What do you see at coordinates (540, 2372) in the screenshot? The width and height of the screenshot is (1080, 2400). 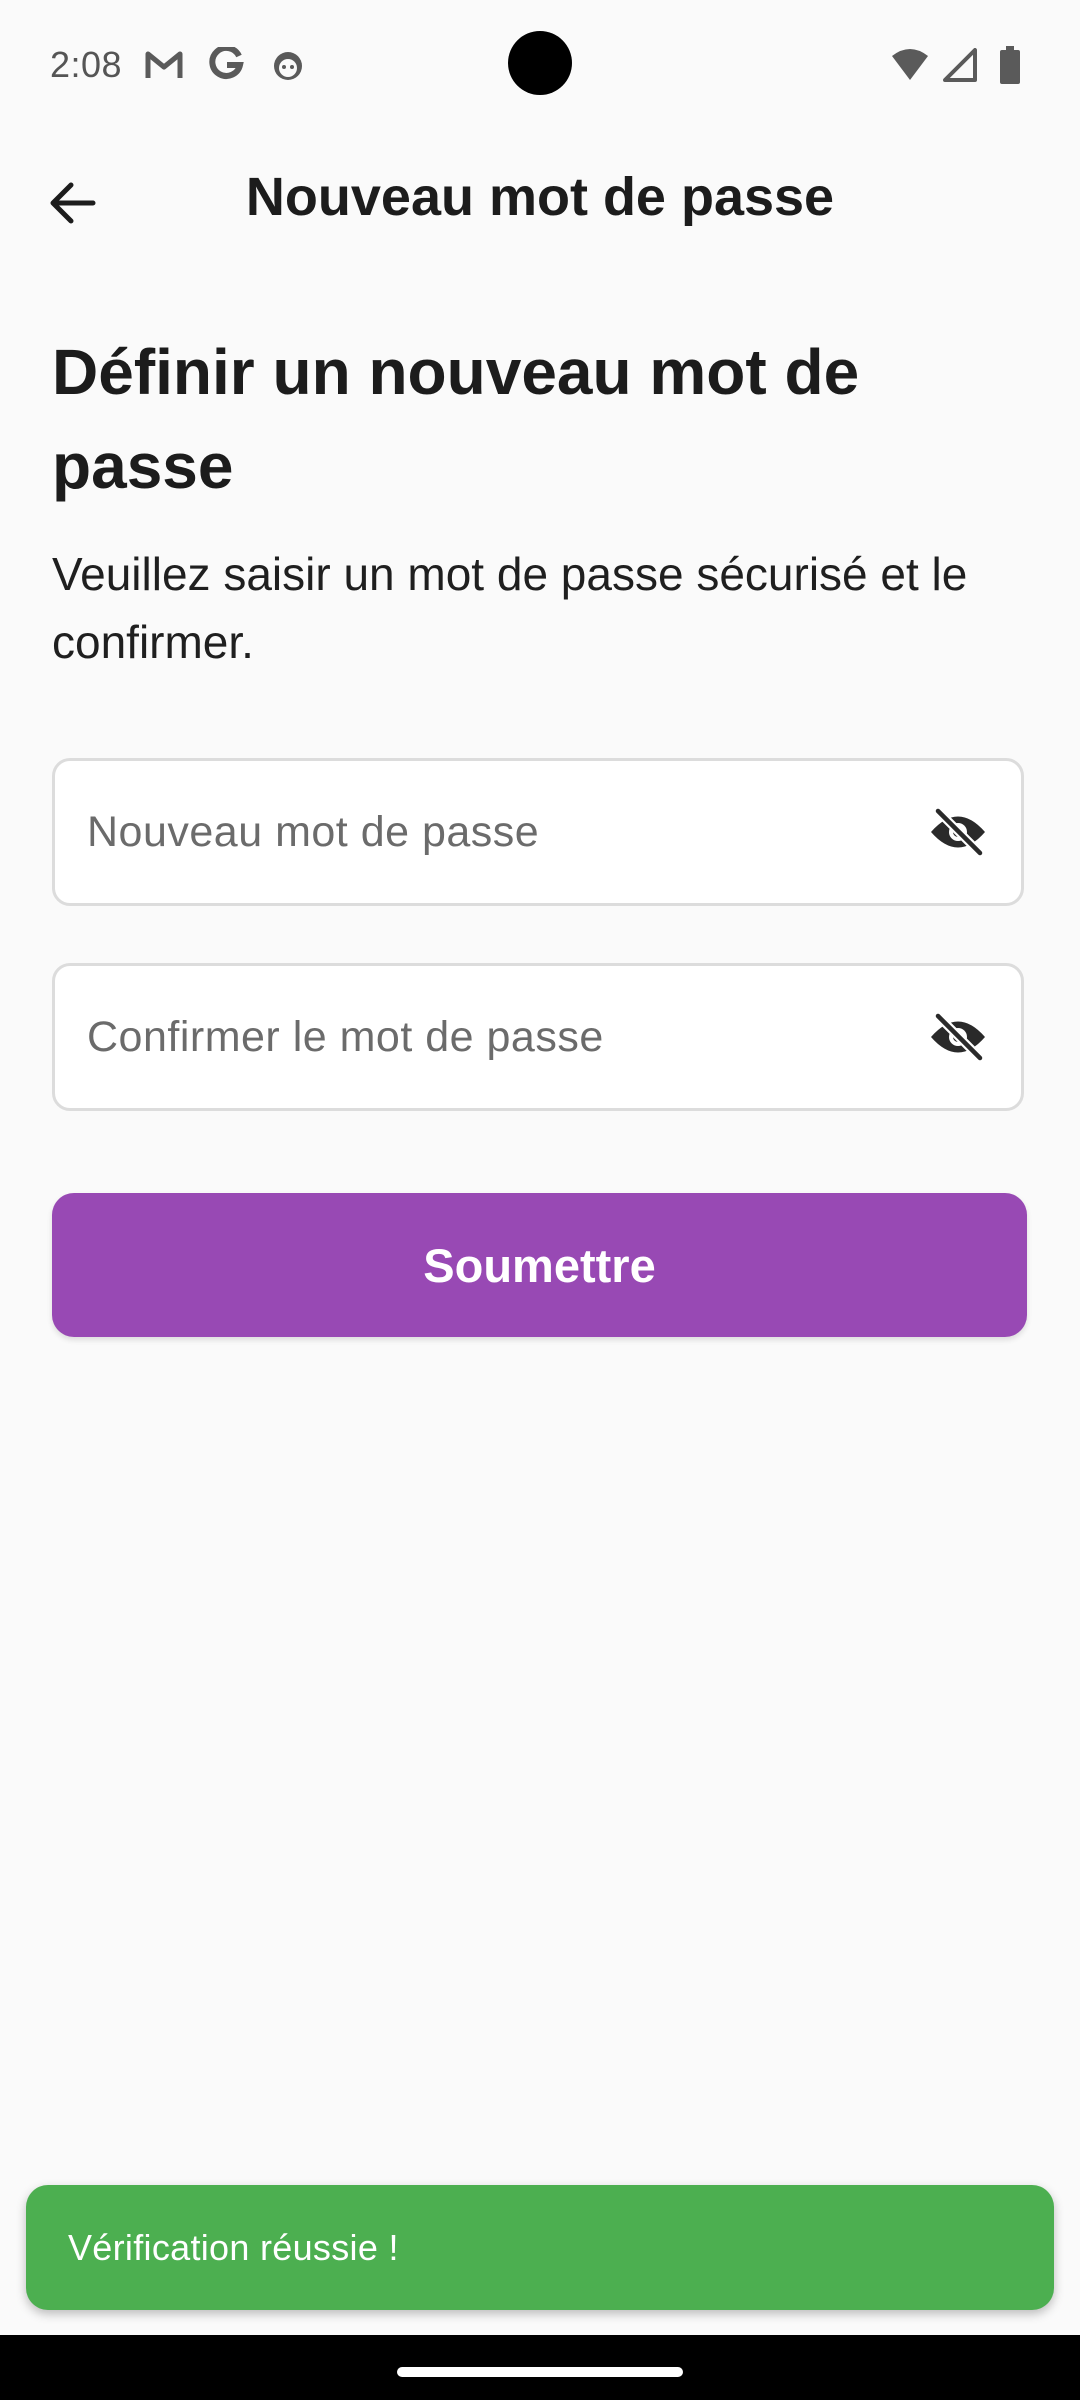 I see `home-indicator` at bounding box center [540, 2372].